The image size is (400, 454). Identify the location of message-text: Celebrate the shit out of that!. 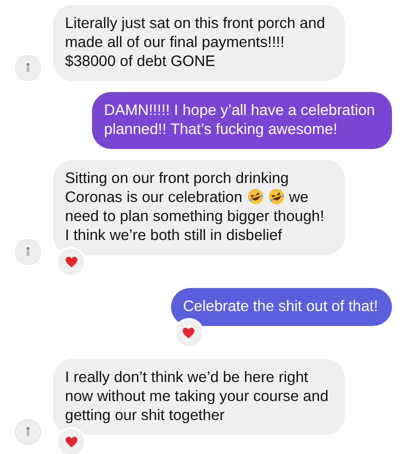
(280, 306).